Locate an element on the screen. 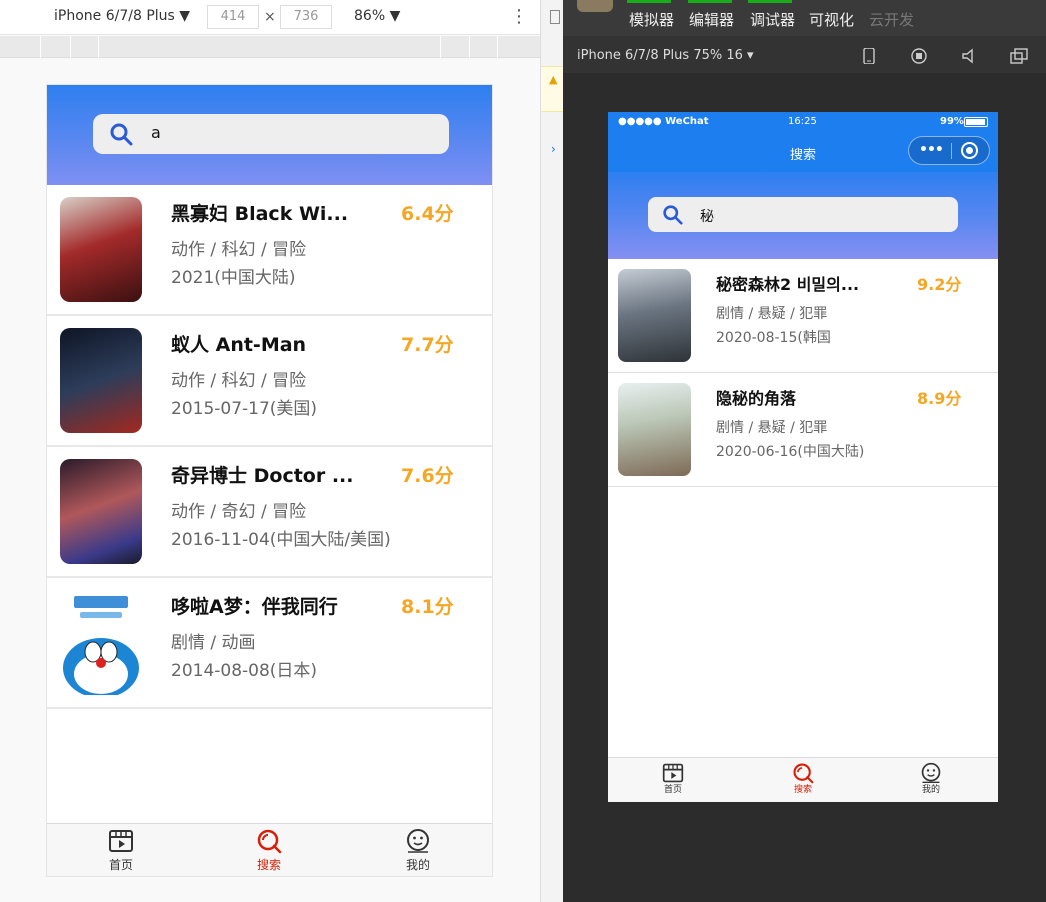 The width and height of the screenshot is (1046, 902). movie-genre: 剧情 / 动画 is located at coordinates (213, 643).